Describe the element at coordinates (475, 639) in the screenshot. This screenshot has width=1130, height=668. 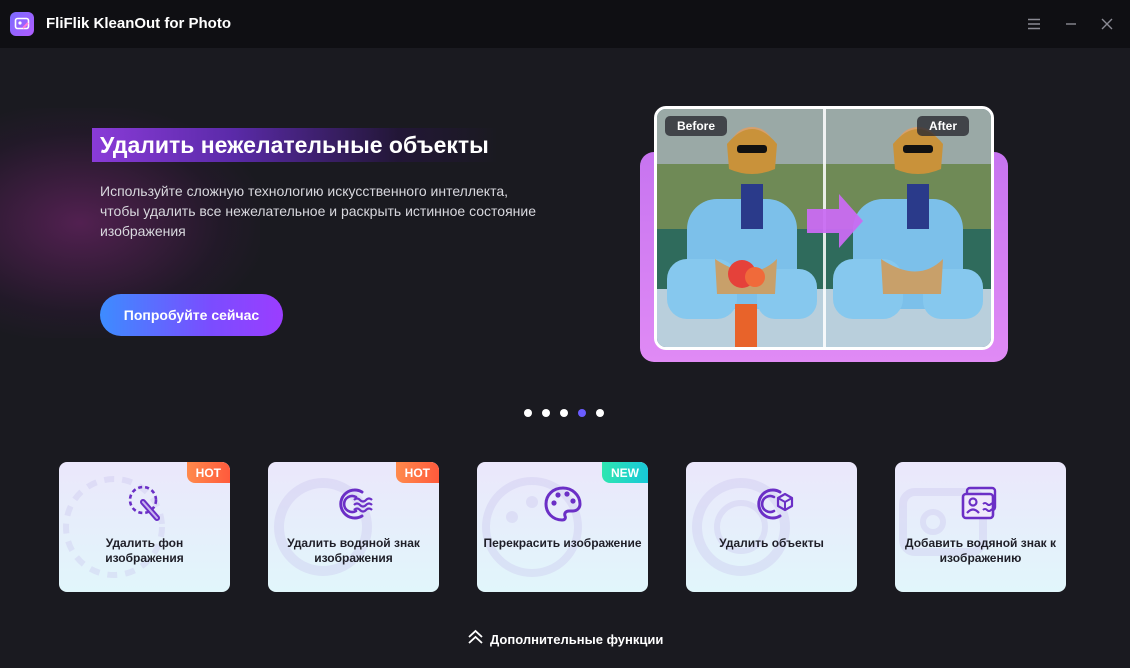
I see `double-chevron-up-icon` at that location.